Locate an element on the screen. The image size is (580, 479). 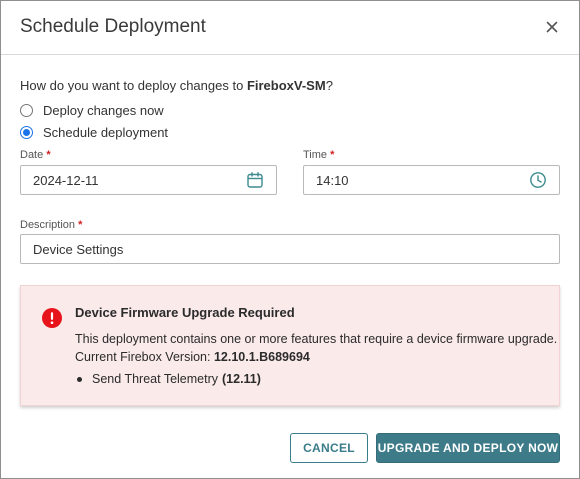
close-icon is located at coordinates (552, 27).